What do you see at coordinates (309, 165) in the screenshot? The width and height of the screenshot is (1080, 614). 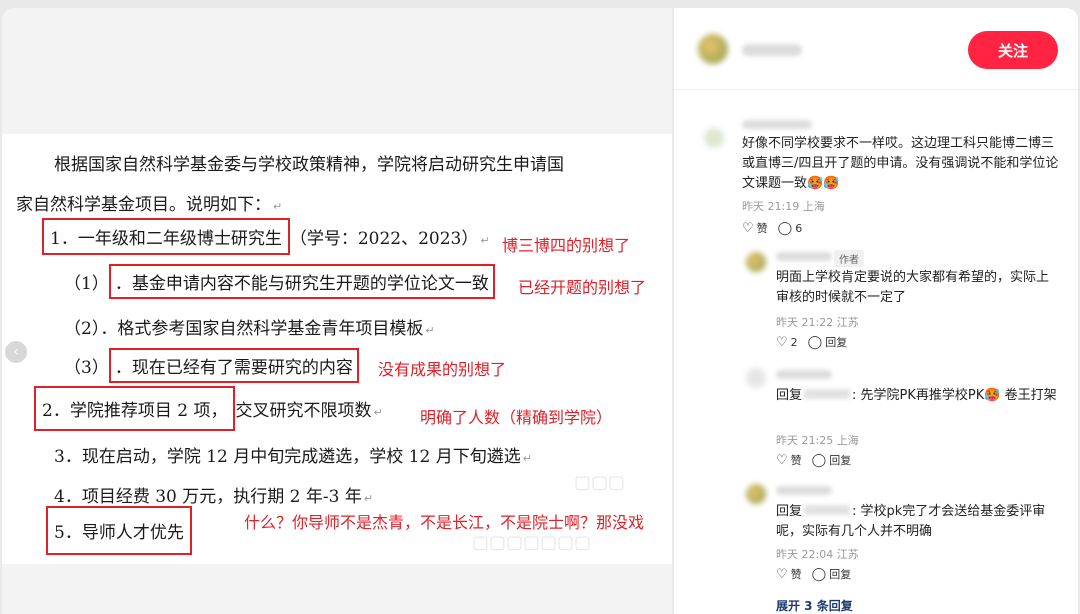 I see `doc-intro-line1: 根据国家自然科学基金委与学校政策精神，学院将启动研究生申请国` at bounding box center [309, 165].